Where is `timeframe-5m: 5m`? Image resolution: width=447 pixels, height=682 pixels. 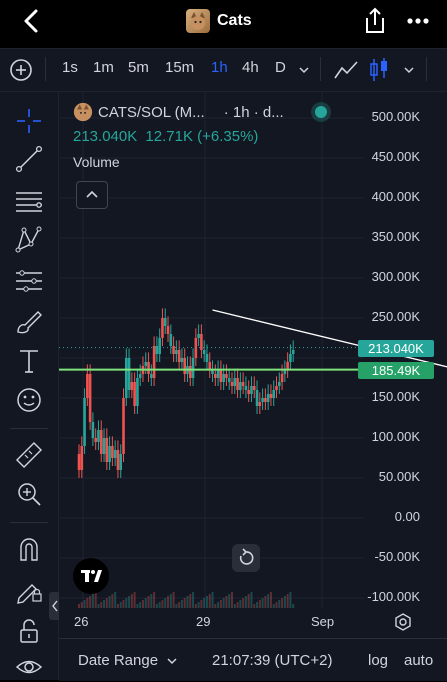 timeframe-5m: 5m is located at coordinates (138, 67).